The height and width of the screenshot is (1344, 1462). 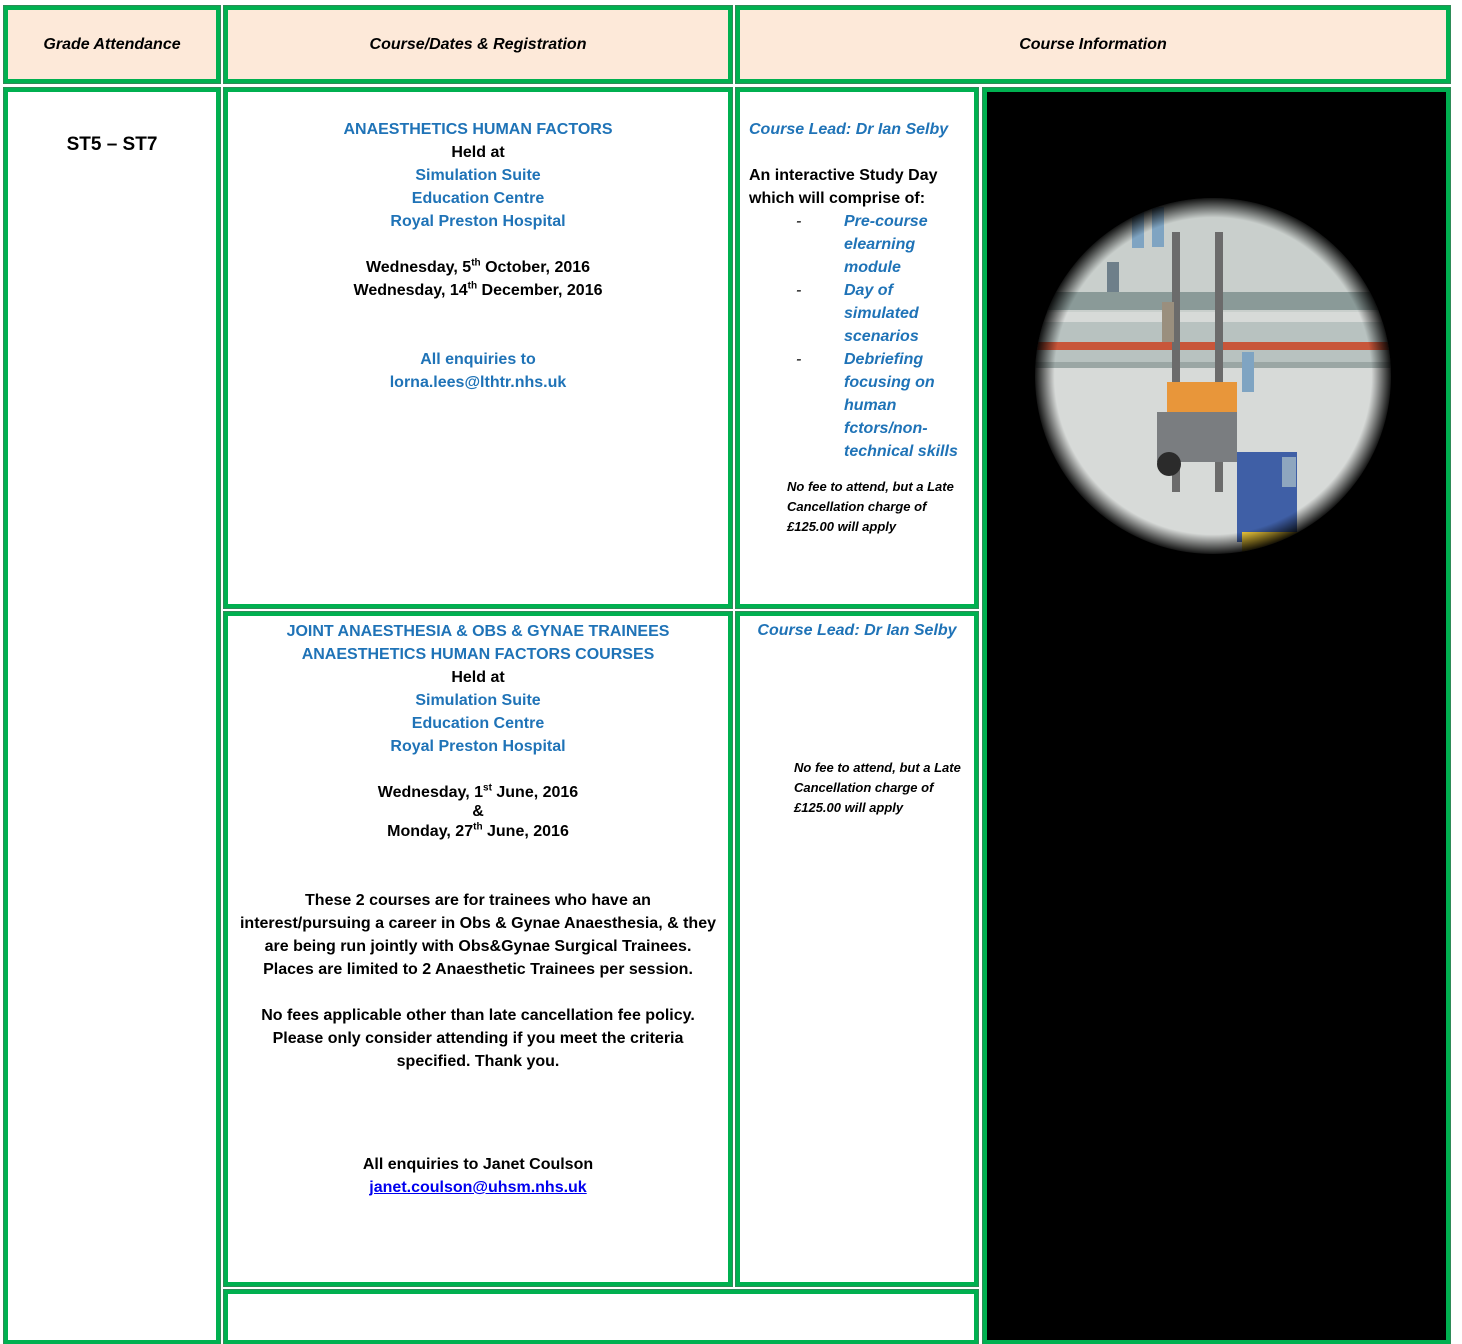 What do you see at coordinates (478, 359) in the screenshot?
I see `course1-enquiries: All enquiries to` at bounding box center [478, 359].